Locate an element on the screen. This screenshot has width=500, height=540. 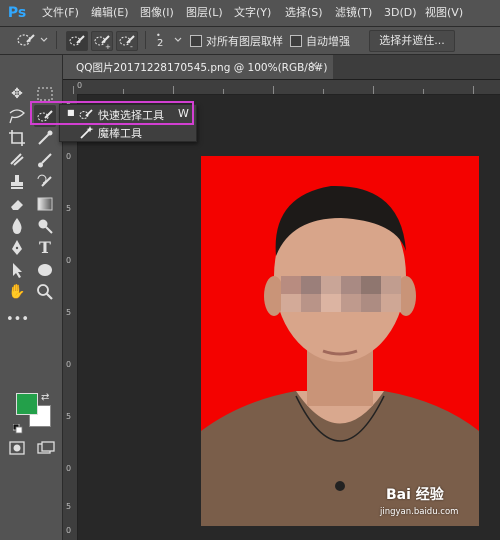
photoshop-logo: Ps is located at coordinates (17, 13).